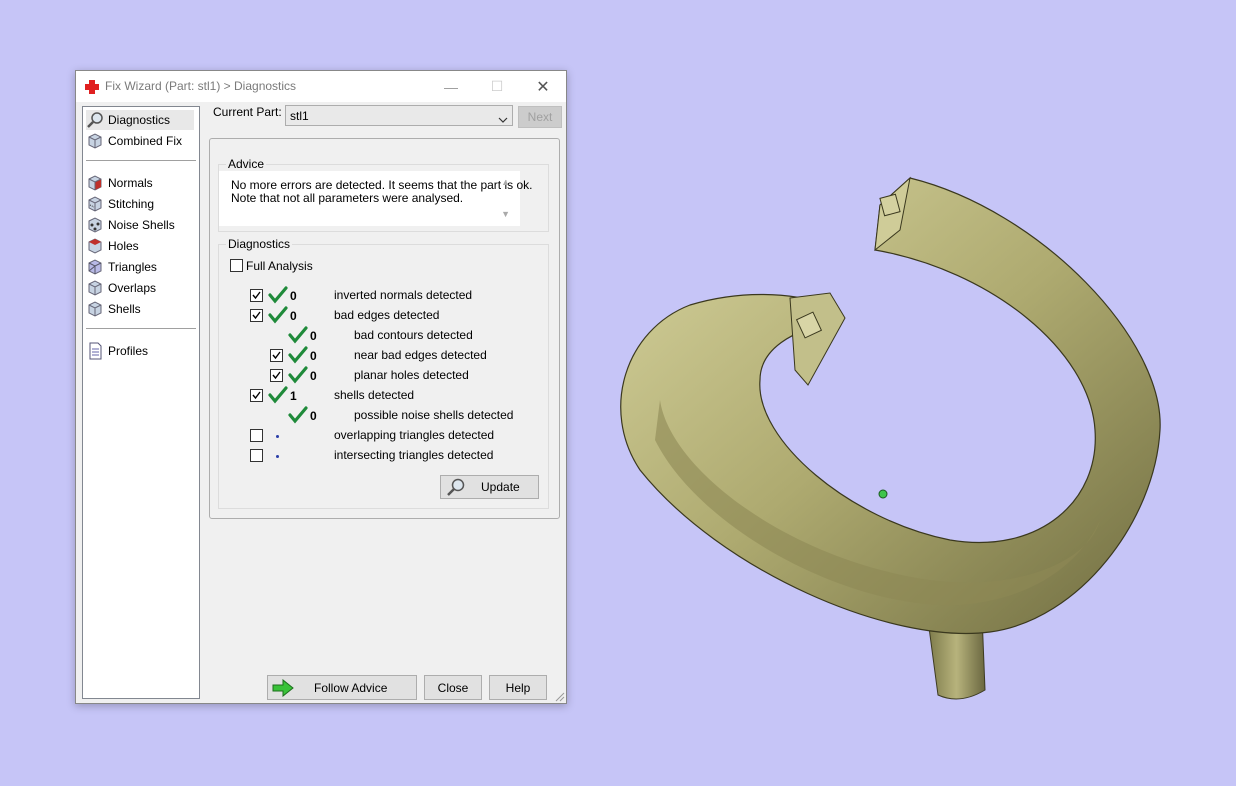 This screenshot has width=1236, height=786. I want to click on cube-icon, so click(95, 141).